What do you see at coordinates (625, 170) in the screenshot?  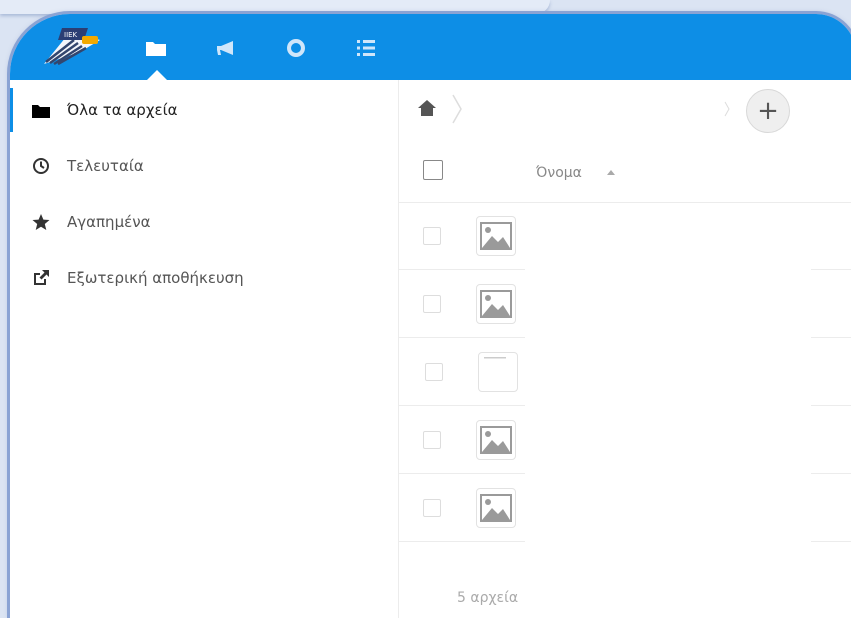 I see `table-header: Όνομα` at bounding box center [625, 170].